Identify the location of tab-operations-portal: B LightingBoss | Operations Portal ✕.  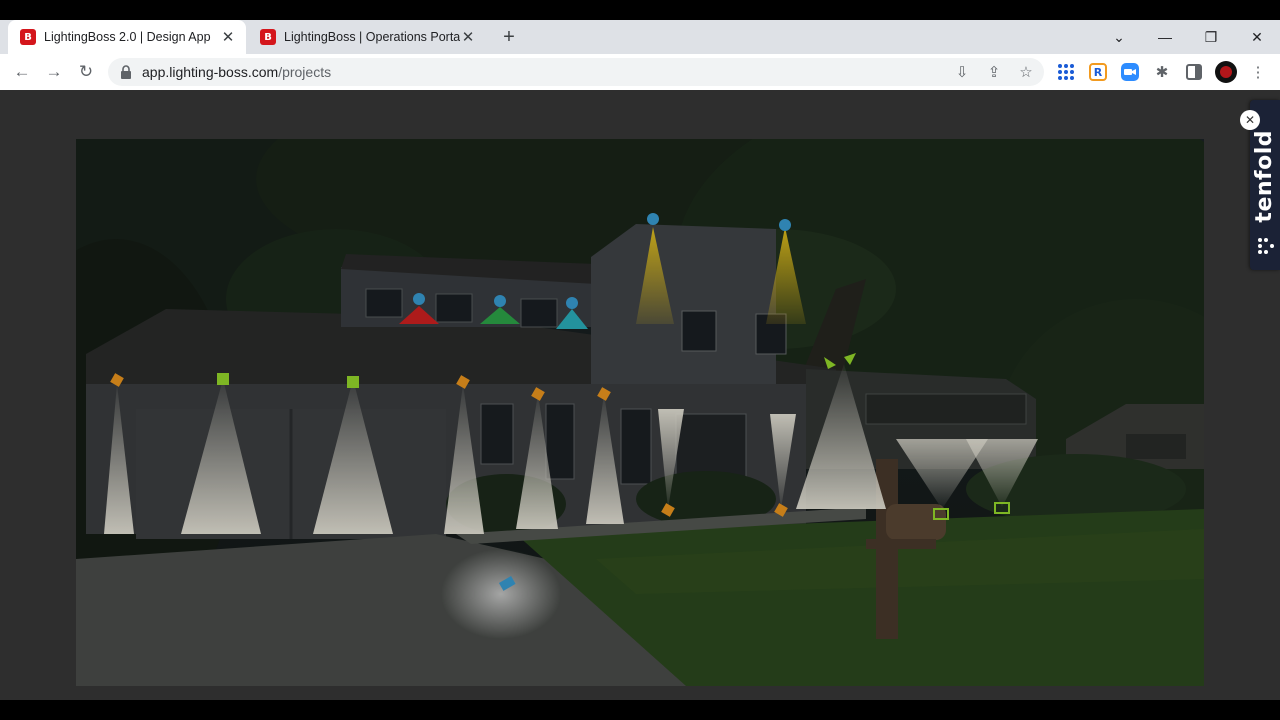
(367, 37).